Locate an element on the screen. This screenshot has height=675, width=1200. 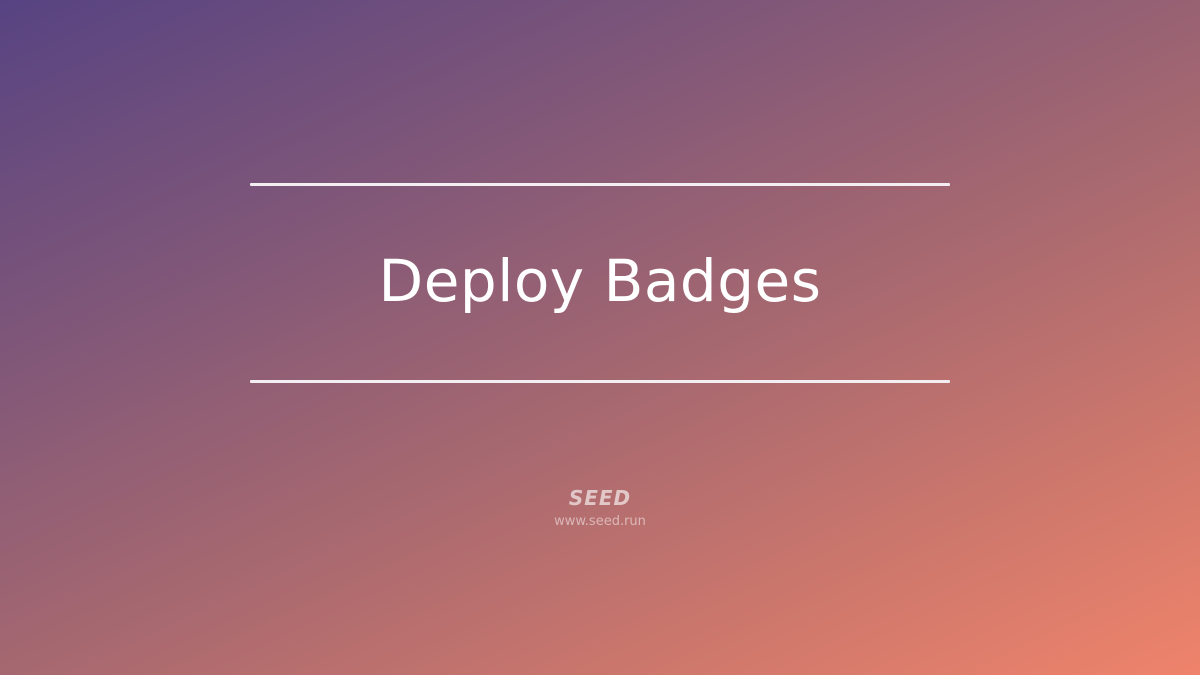
bottom-divider is located at coordinates (600, 381).